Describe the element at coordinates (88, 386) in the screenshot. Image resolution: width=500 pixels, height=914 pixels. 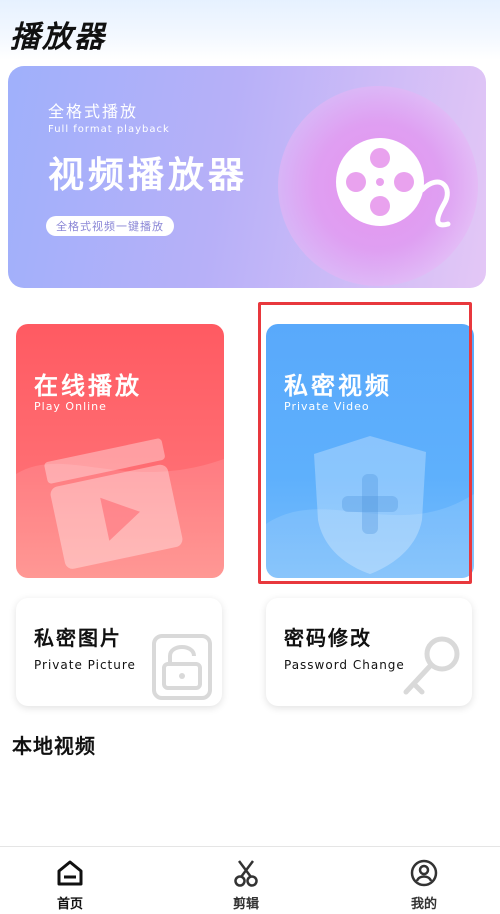
I see `play-online-title: 在线播放` at that location.